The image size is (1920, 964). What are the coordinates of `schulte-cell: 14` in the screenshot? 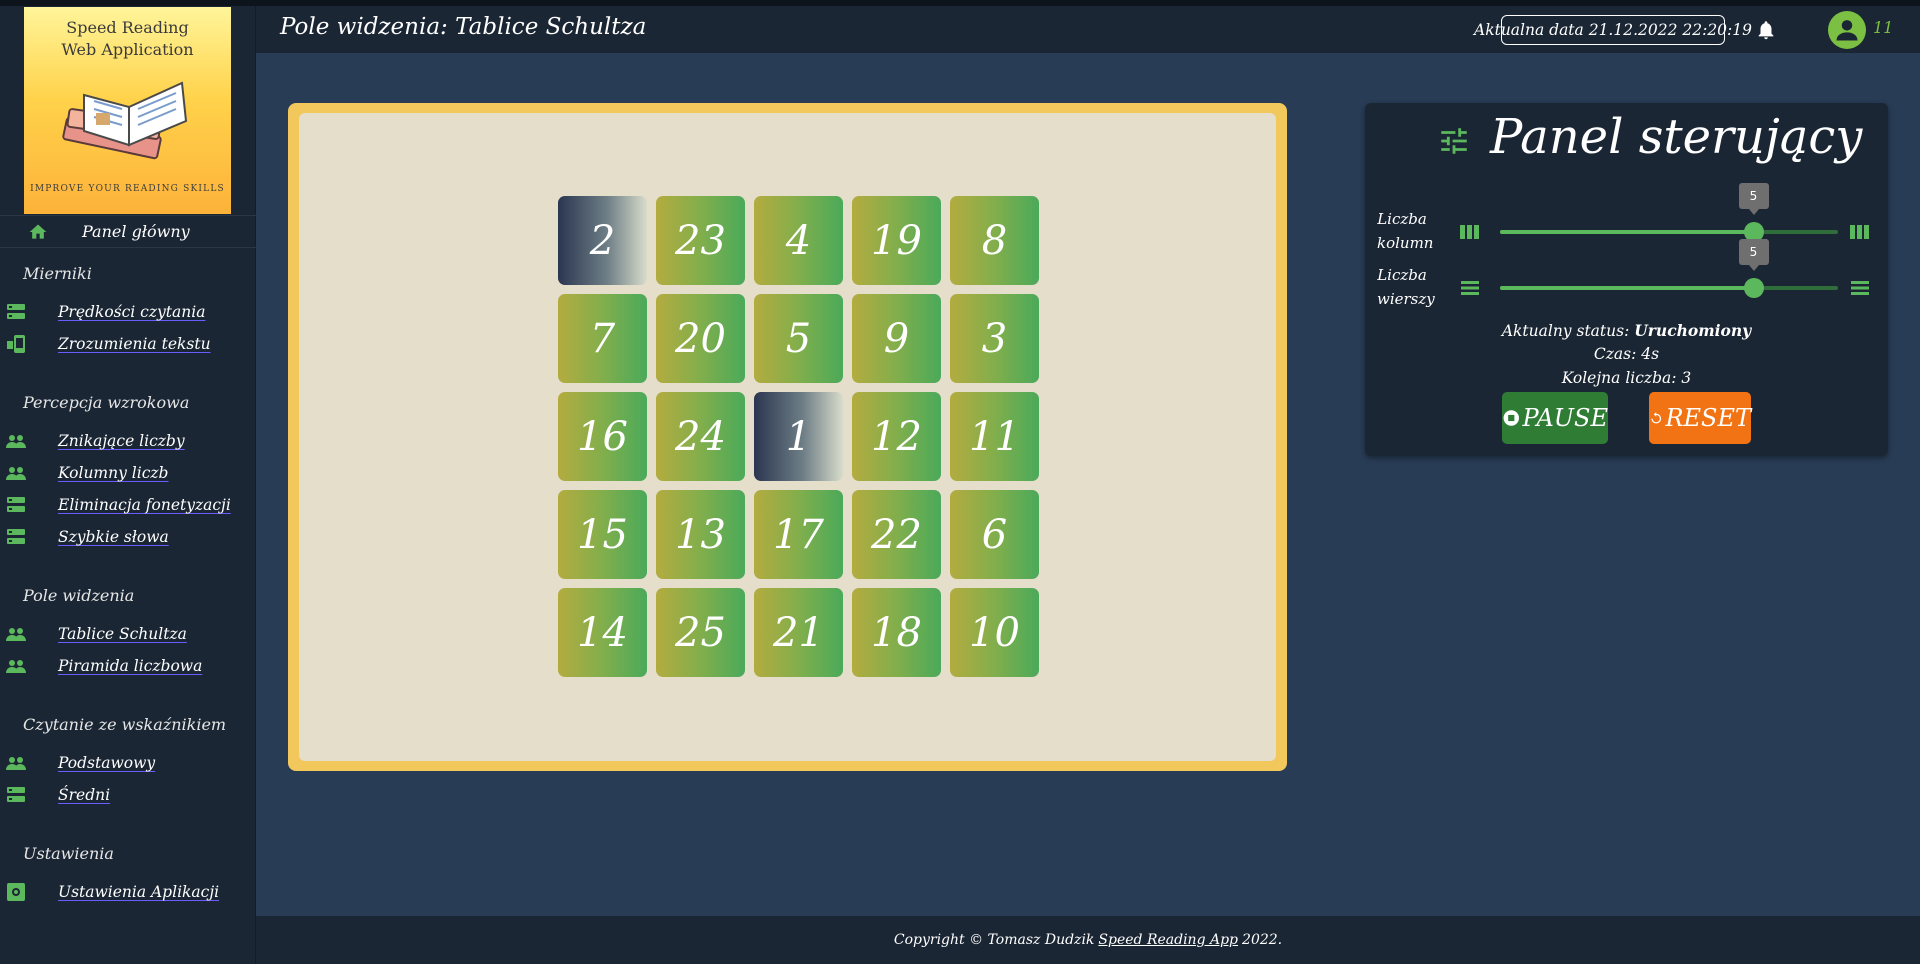 It's located at (602, 632).